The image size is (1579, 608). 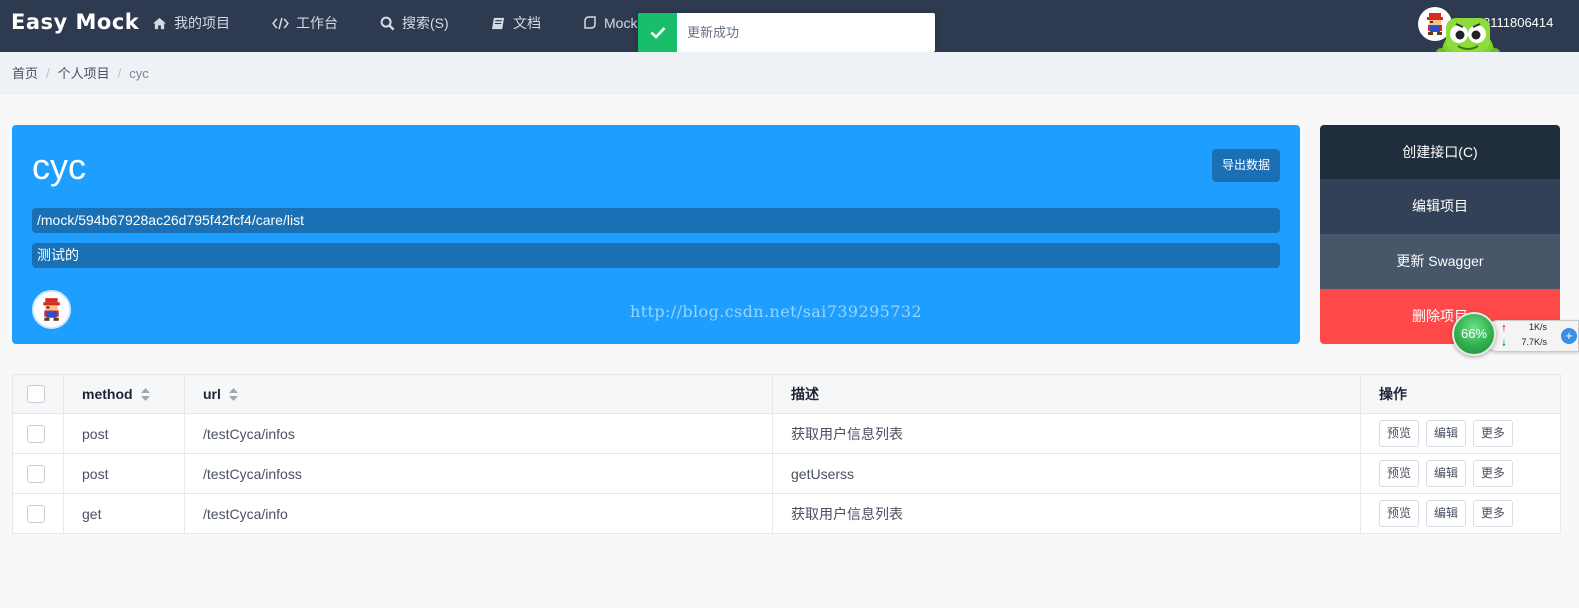 What do you see at coordinates (107, 394) in the screenshot?
I see `method-header-label: method` at bounding box center [107, 394].